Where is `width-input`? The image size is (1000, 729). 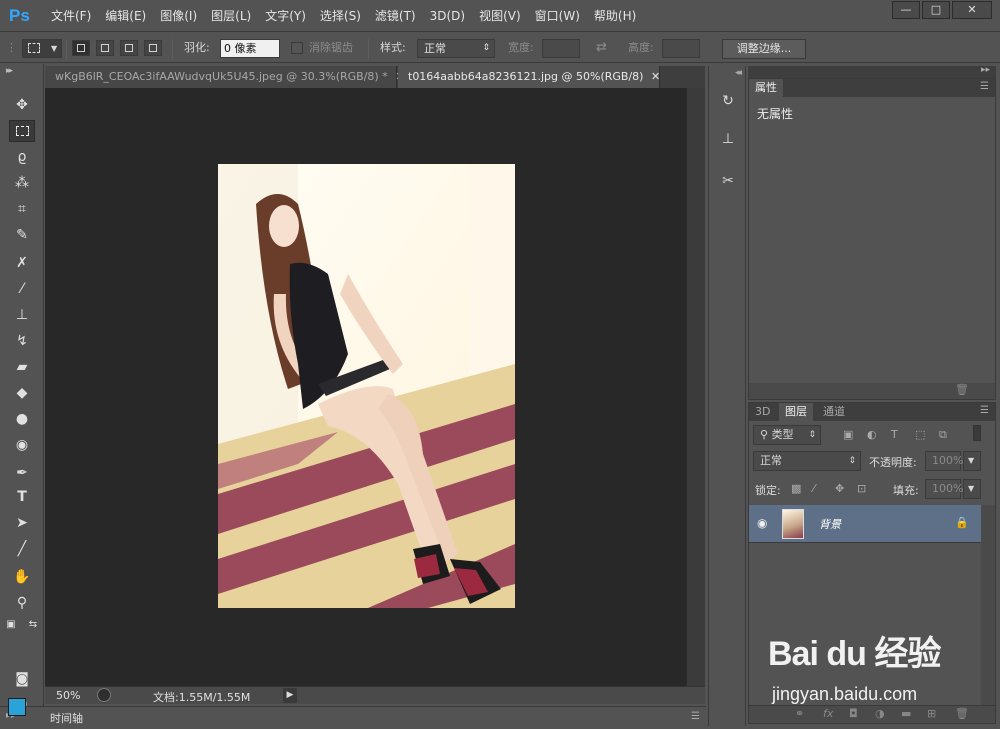
width-input is located at coordinates (561, 48).